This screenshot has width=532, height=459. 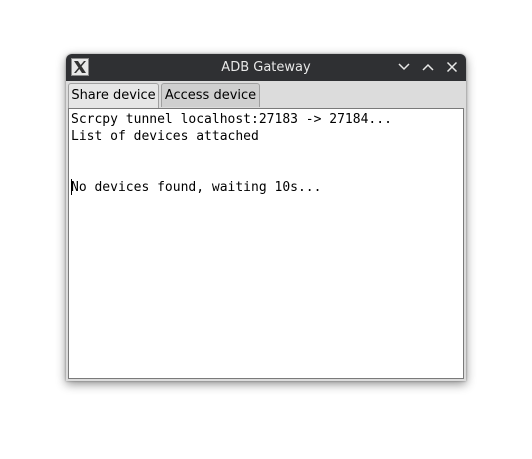 I want to click on text-caret, so click(x=71, y=187).